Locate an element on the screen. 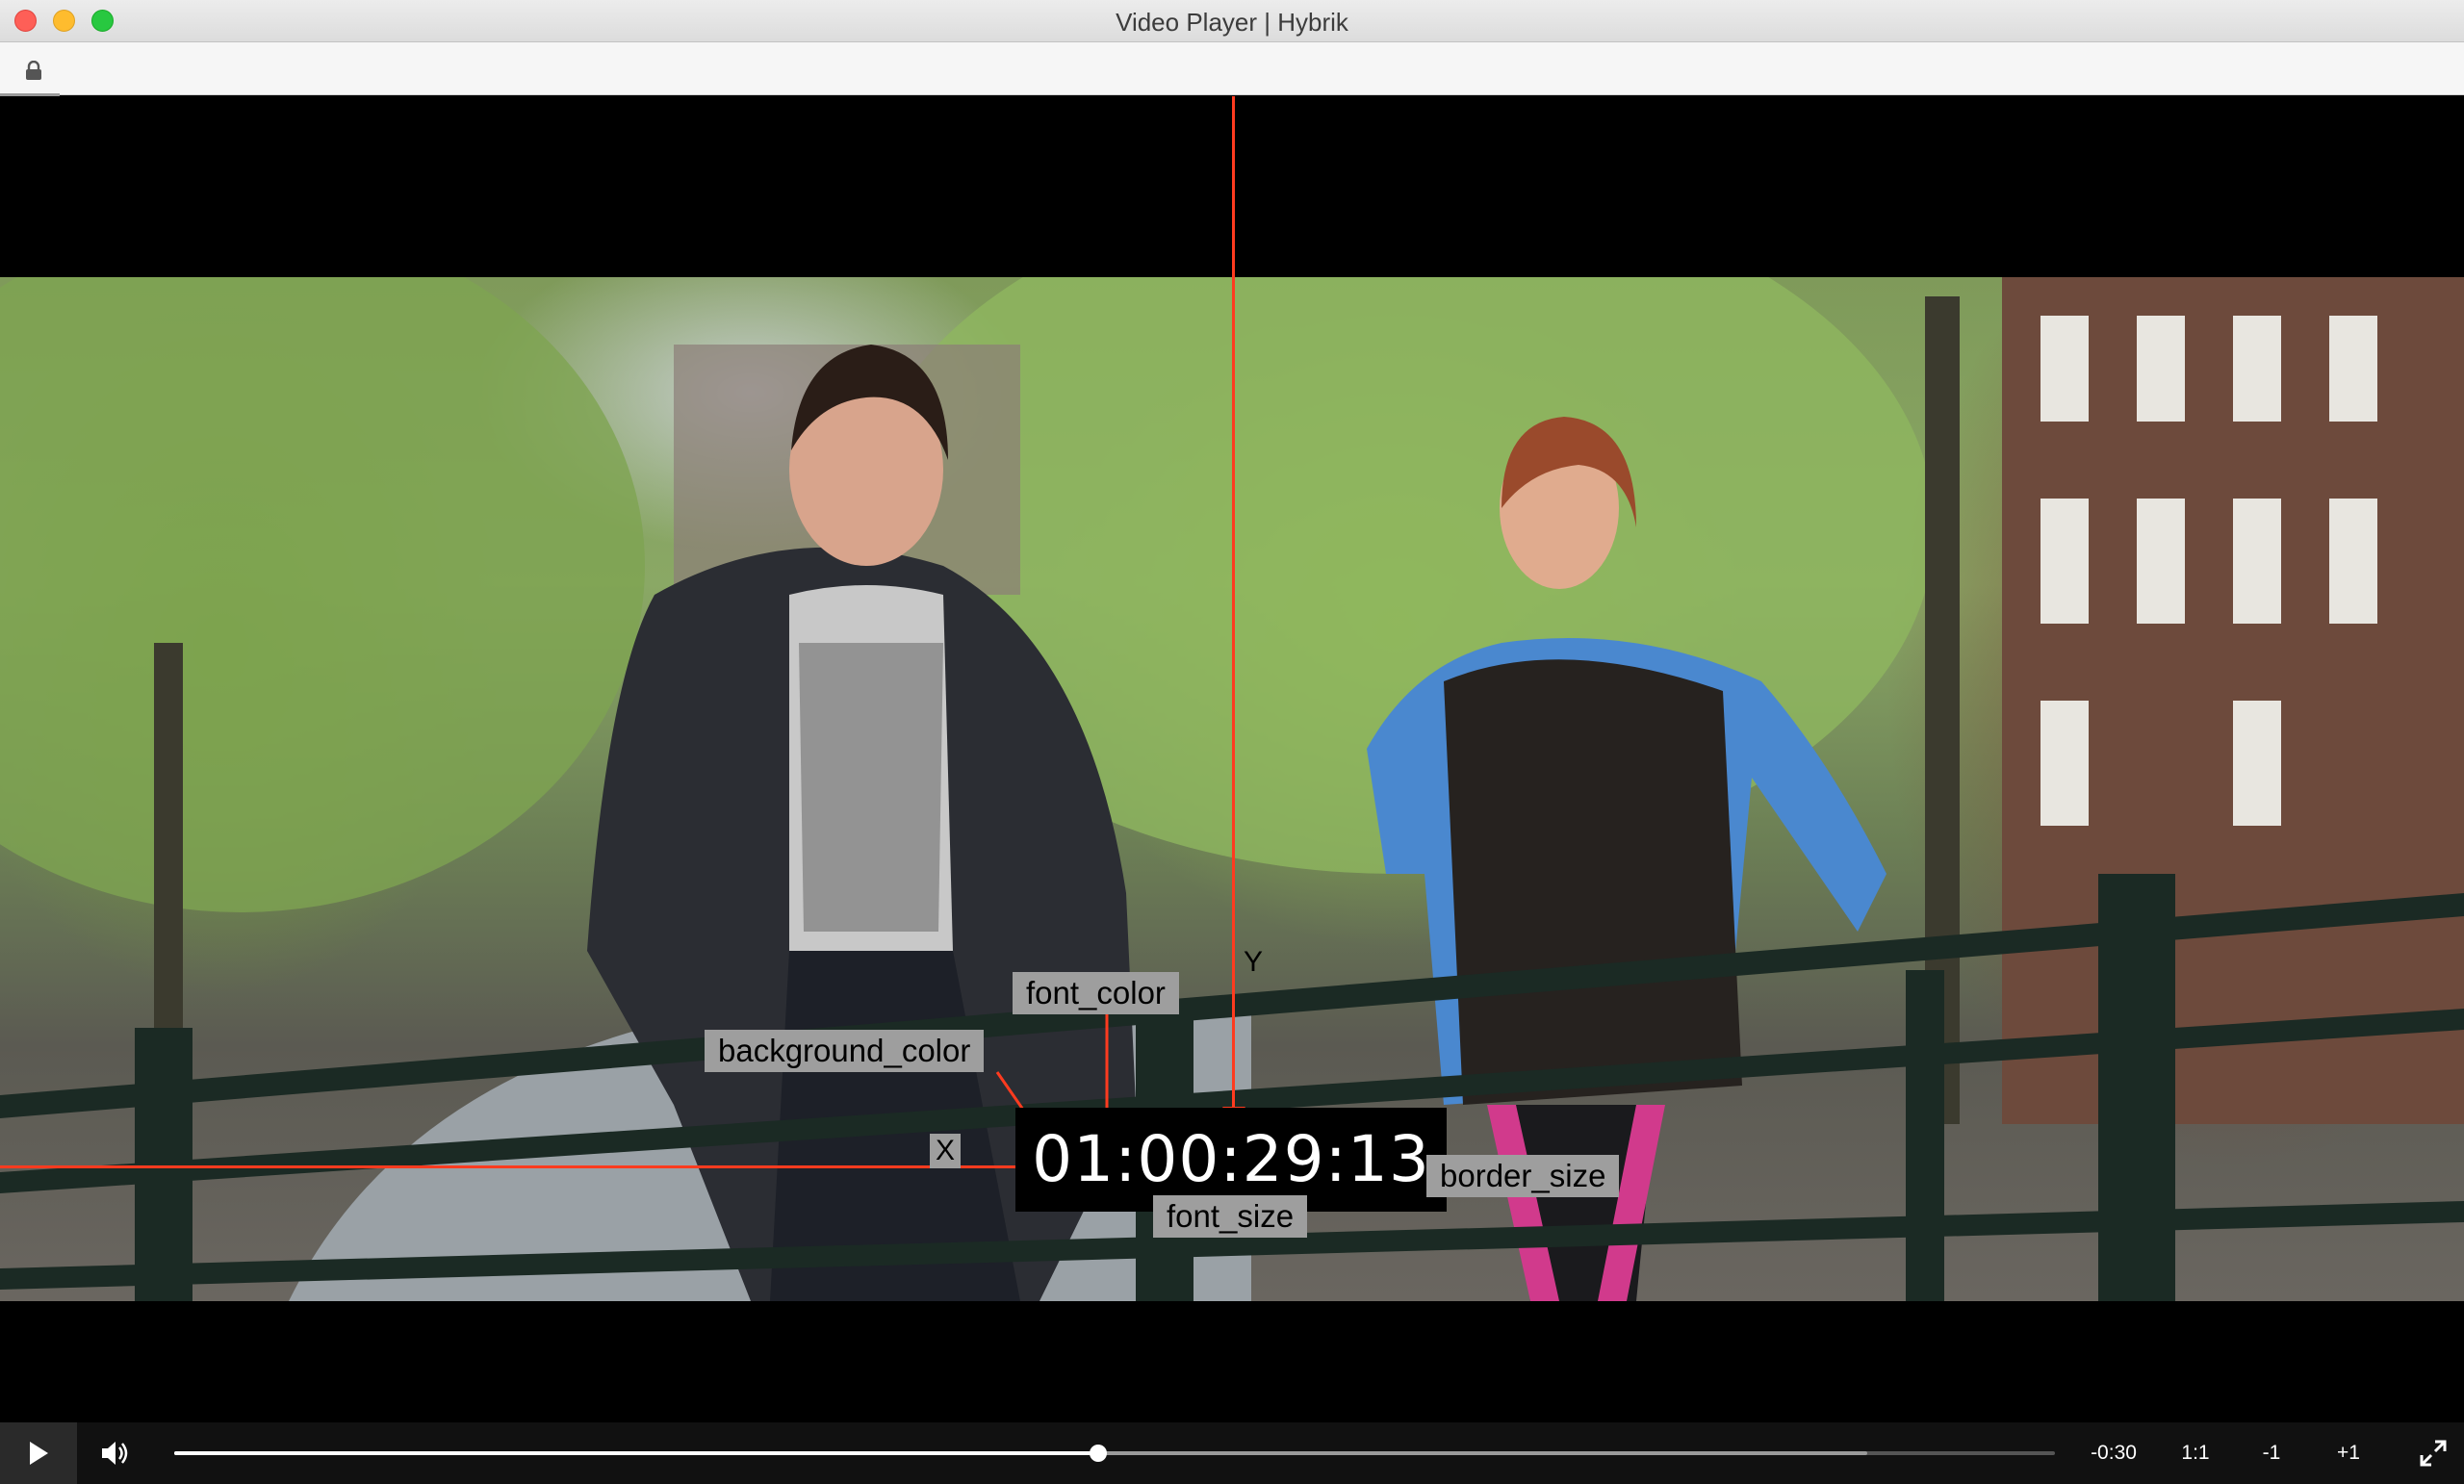 This screenshot has width=2464, height=1484. fullscreen-icon is located at coordinates (2433, 1454).